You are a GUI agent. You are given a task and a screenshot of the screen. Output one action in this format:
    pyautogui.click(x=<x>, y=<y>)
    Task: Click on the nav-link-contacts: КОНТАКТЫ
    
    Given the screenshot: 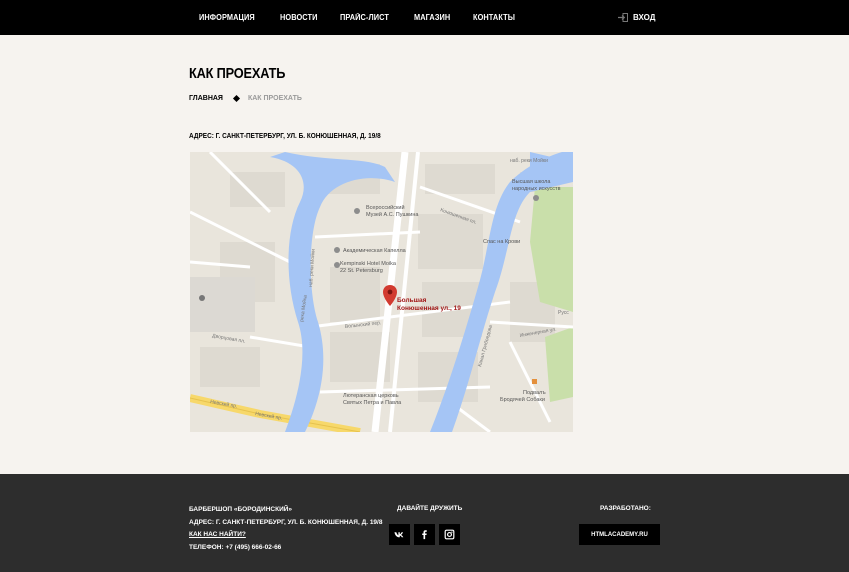 What is the action you would take?
    pyautogui.click(x=494, y=17)
    